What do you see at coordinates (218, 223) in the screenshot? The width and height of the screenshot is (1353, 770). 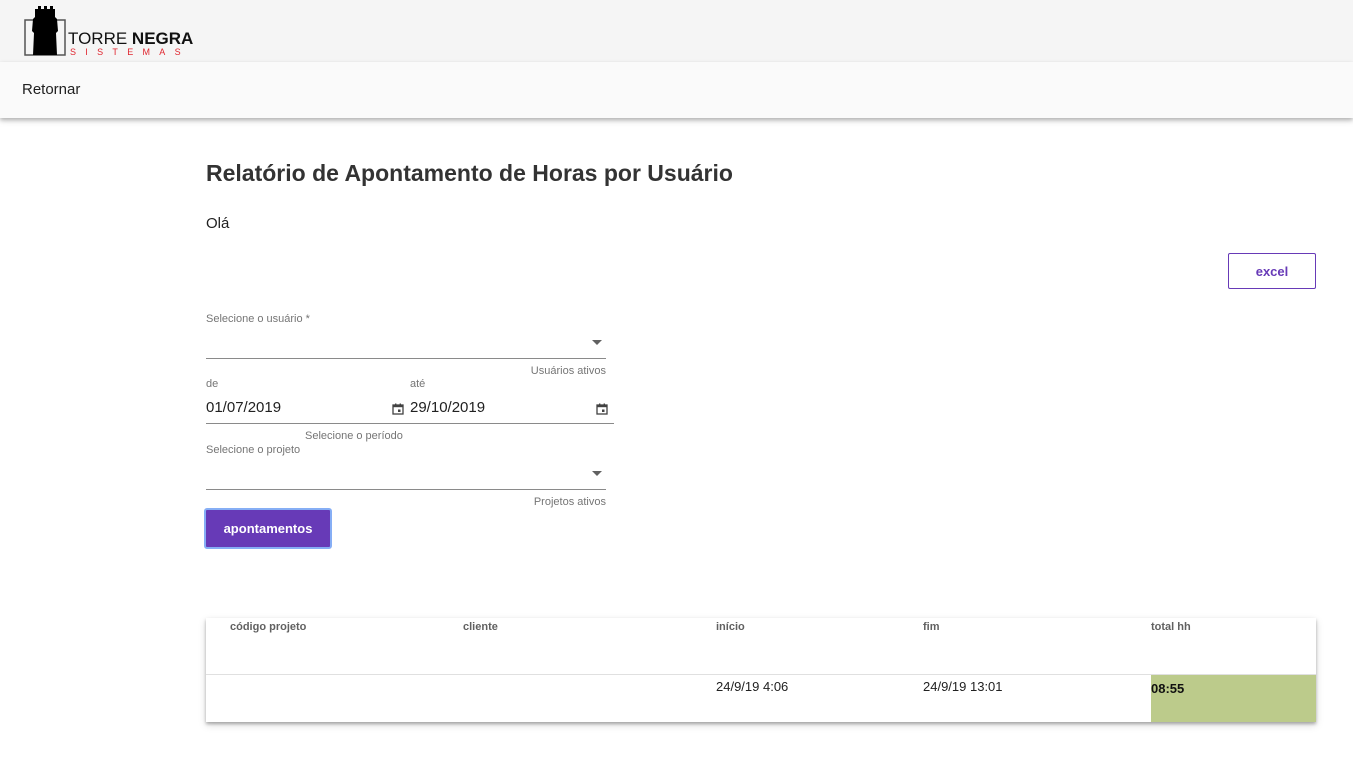 I see `greeting-text: Olá` at bounding box center [218, 223].